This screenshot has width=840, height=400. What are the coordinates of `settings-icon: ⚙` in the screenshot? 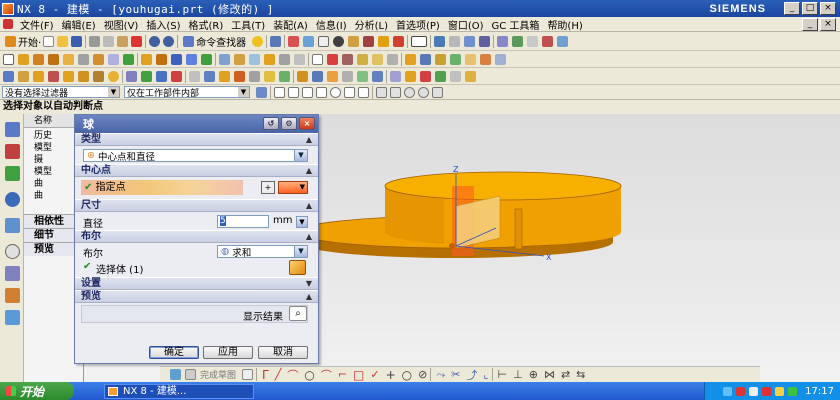 It's located at (289, 123).